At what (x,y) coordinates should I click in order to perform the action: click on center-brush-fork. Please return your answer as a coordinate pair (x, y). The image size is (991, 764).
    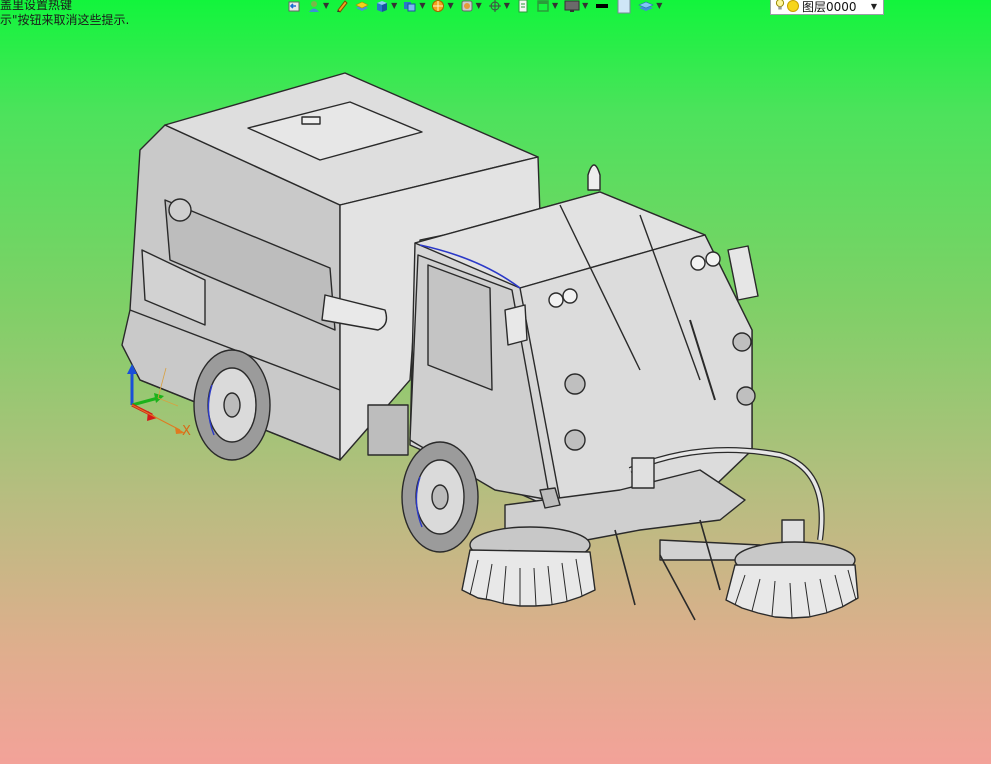
    Looking at the image, I should click on (667, 570).